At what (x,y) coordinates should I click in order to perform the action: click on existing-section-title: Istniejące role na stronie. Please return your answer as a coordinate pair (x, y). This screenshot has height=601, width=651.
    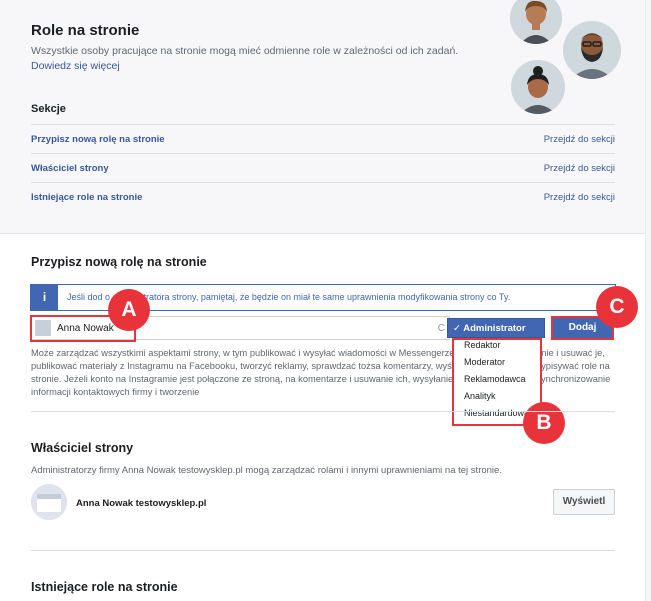
    Looking at the image, I should click on (104, 587).